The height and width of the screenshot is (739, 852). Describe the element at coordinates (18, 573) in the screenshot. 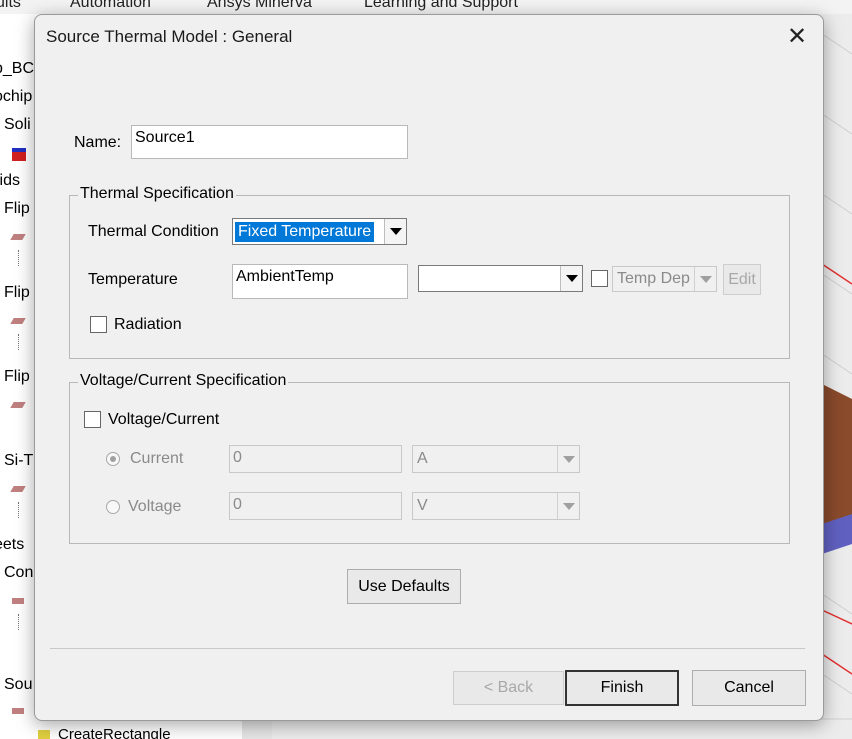

I see `tree-item: Con` at that location.